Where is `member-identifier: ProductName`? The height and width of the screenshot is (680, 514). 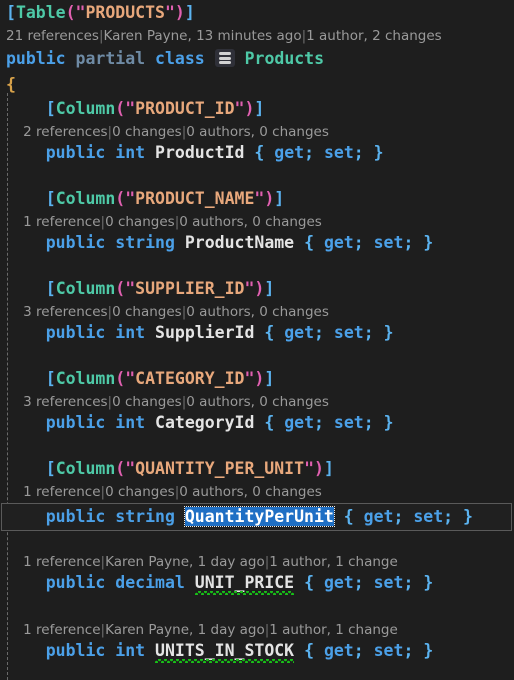
member-identifier: ProductName is located at coordinates (239, 242).